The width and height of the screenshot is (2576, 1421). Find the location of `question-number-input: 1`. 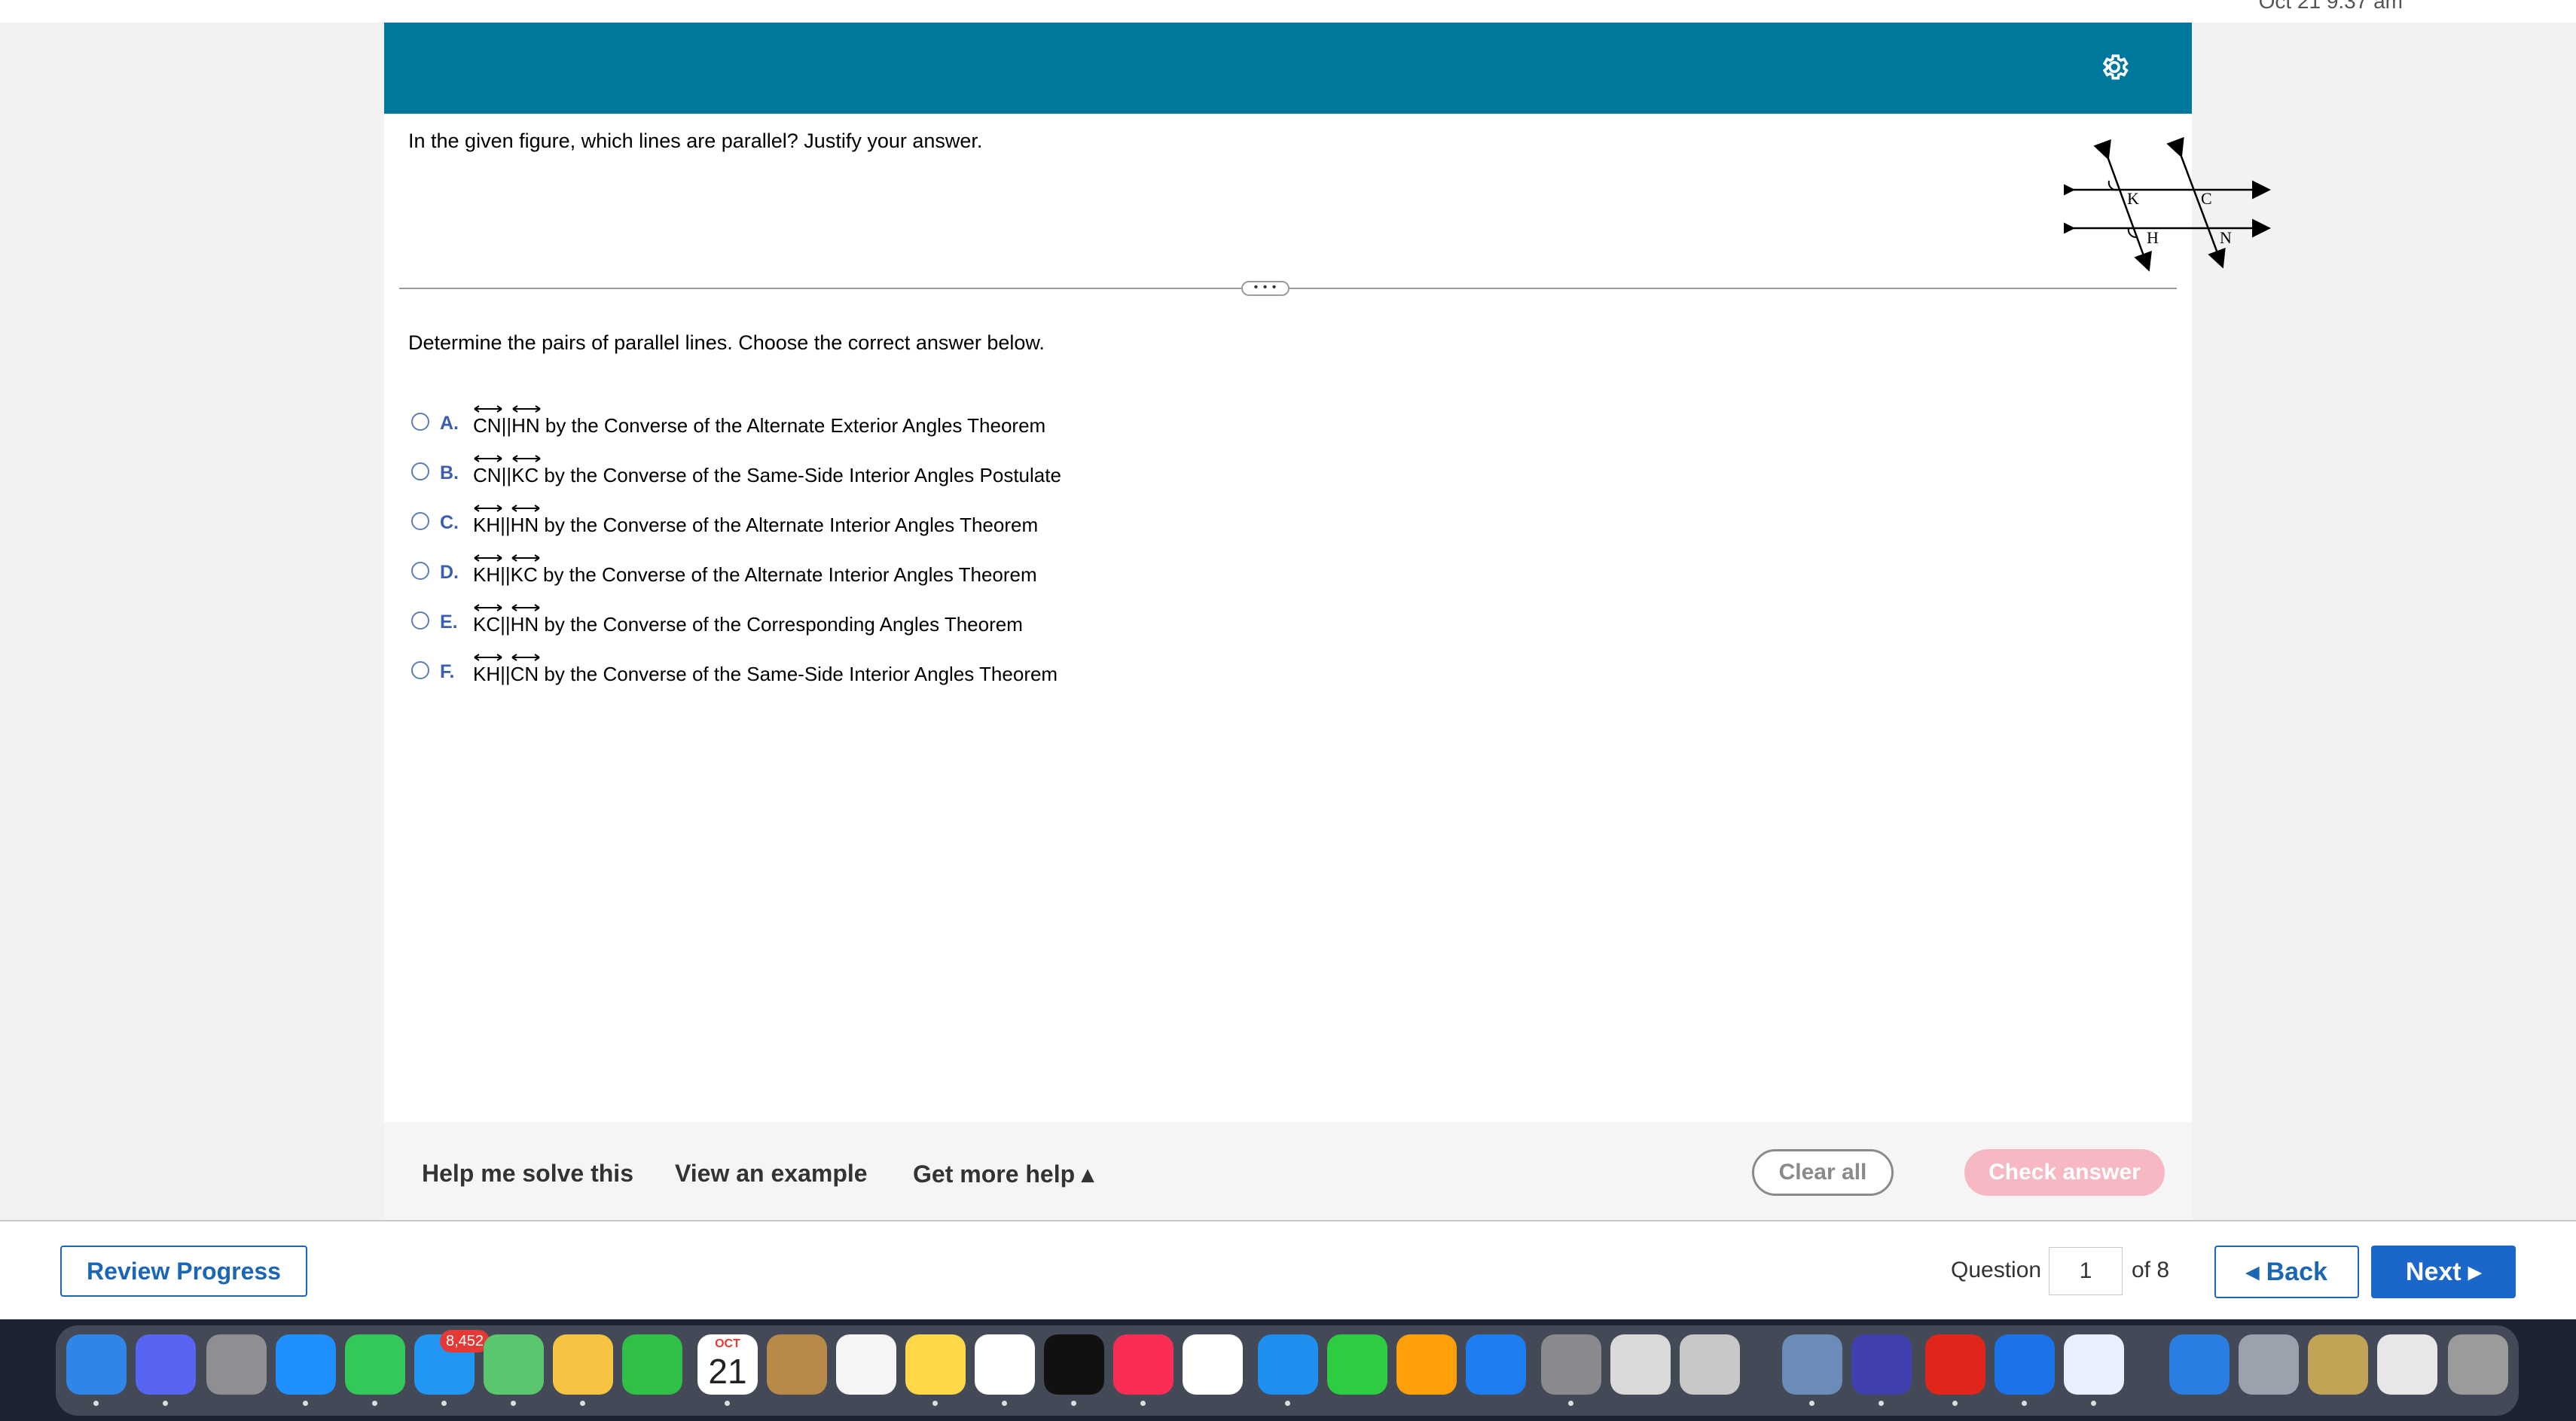

question-number-input: 1 is located at coordinates (2086, 1271).